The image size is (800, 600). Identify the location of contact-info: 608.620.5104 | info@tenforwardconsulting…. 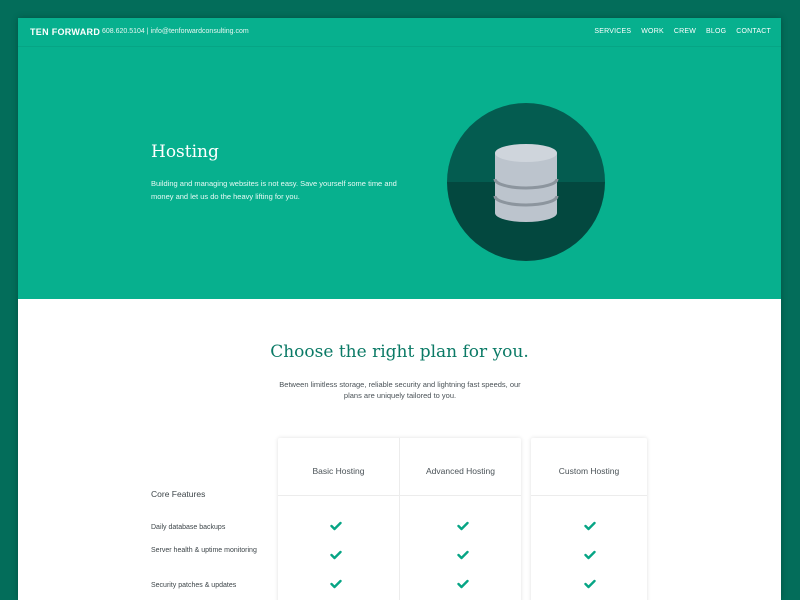
(175, 31).